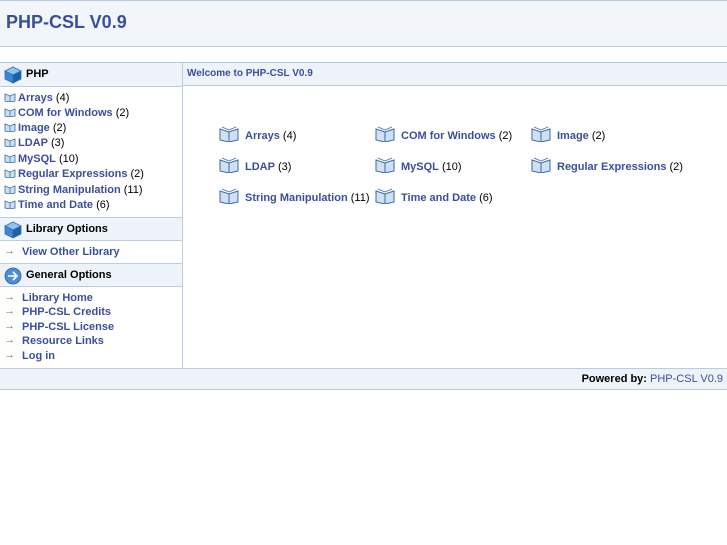 This screenshot has height=545, width=727. I want to click on grid-item-time-and-date: Time and Date (6), so click(434, 196).